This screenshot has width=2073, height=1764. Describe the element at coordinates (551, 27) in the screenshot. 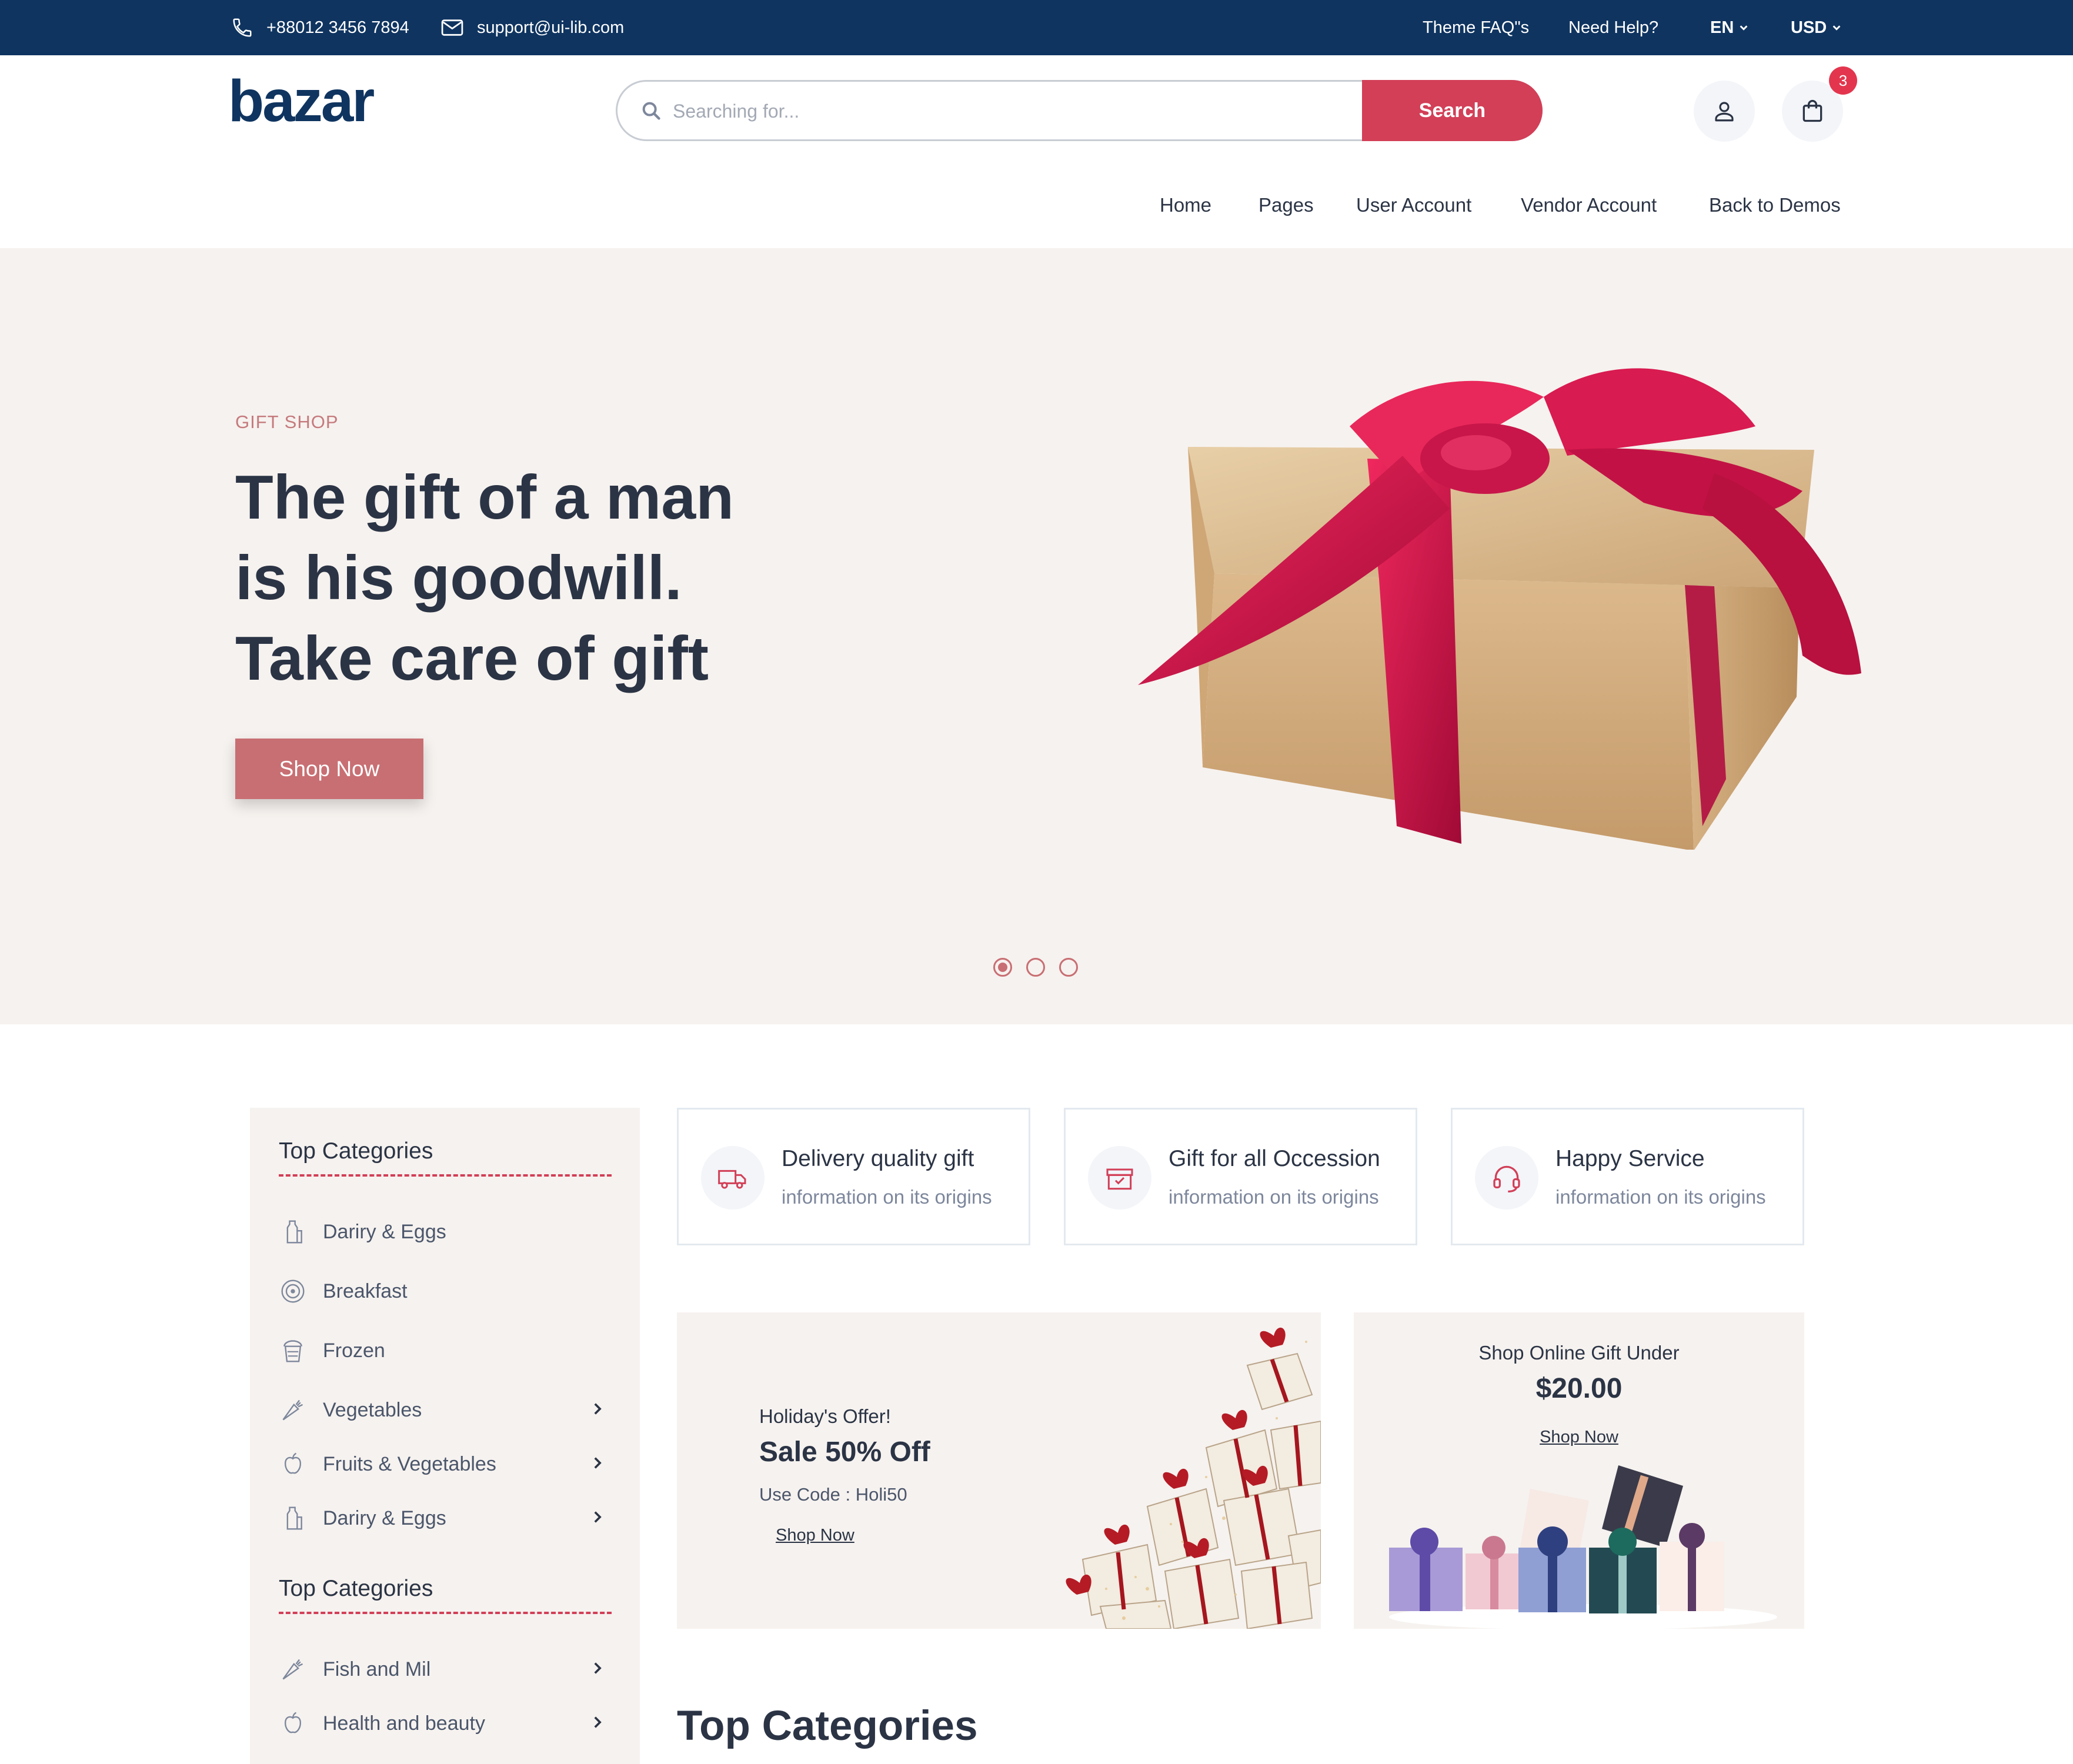

I see `email-address: support@ui-lib.com` at that location.